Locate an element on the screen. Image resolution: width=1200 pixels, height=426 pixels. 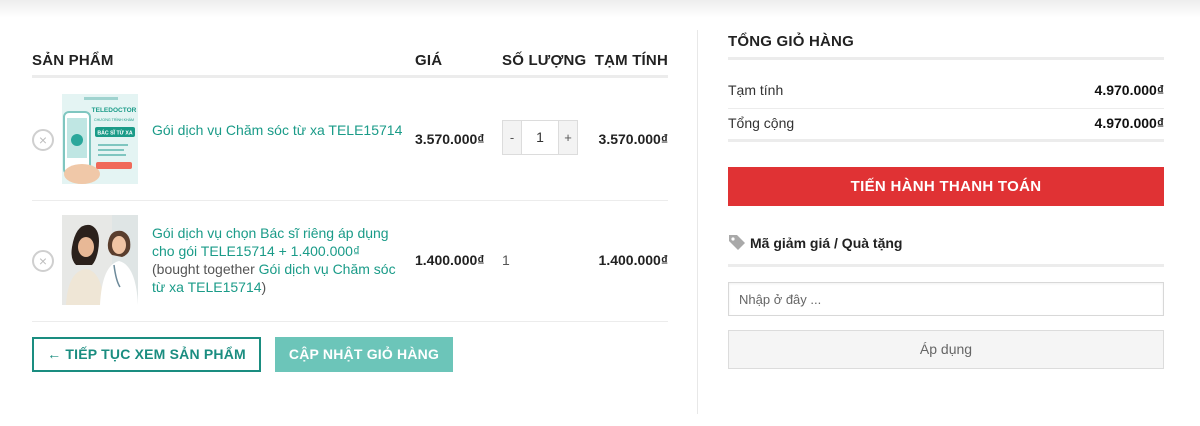
total-row: Tổng cộng 4.970.000₫ is located at coordinates (946, 128).